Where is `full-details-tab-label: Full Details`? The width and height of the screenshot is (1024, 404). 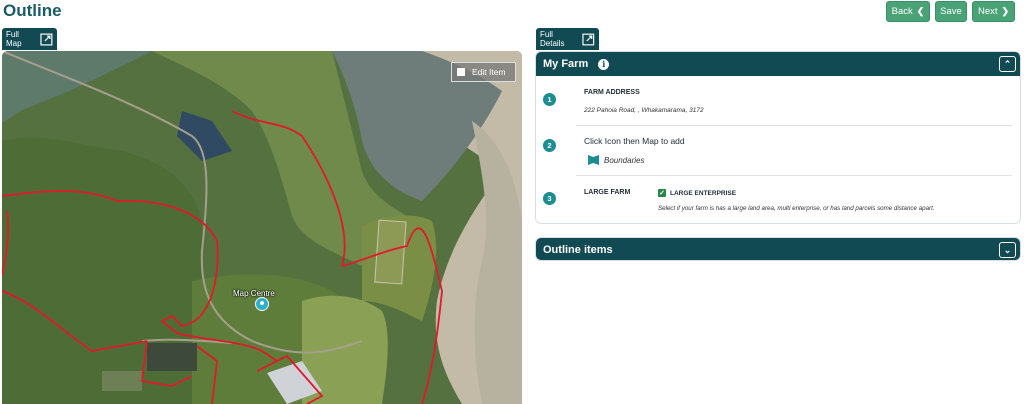 full-details-tab-label: Full Details is located at coordinates (552, 39).